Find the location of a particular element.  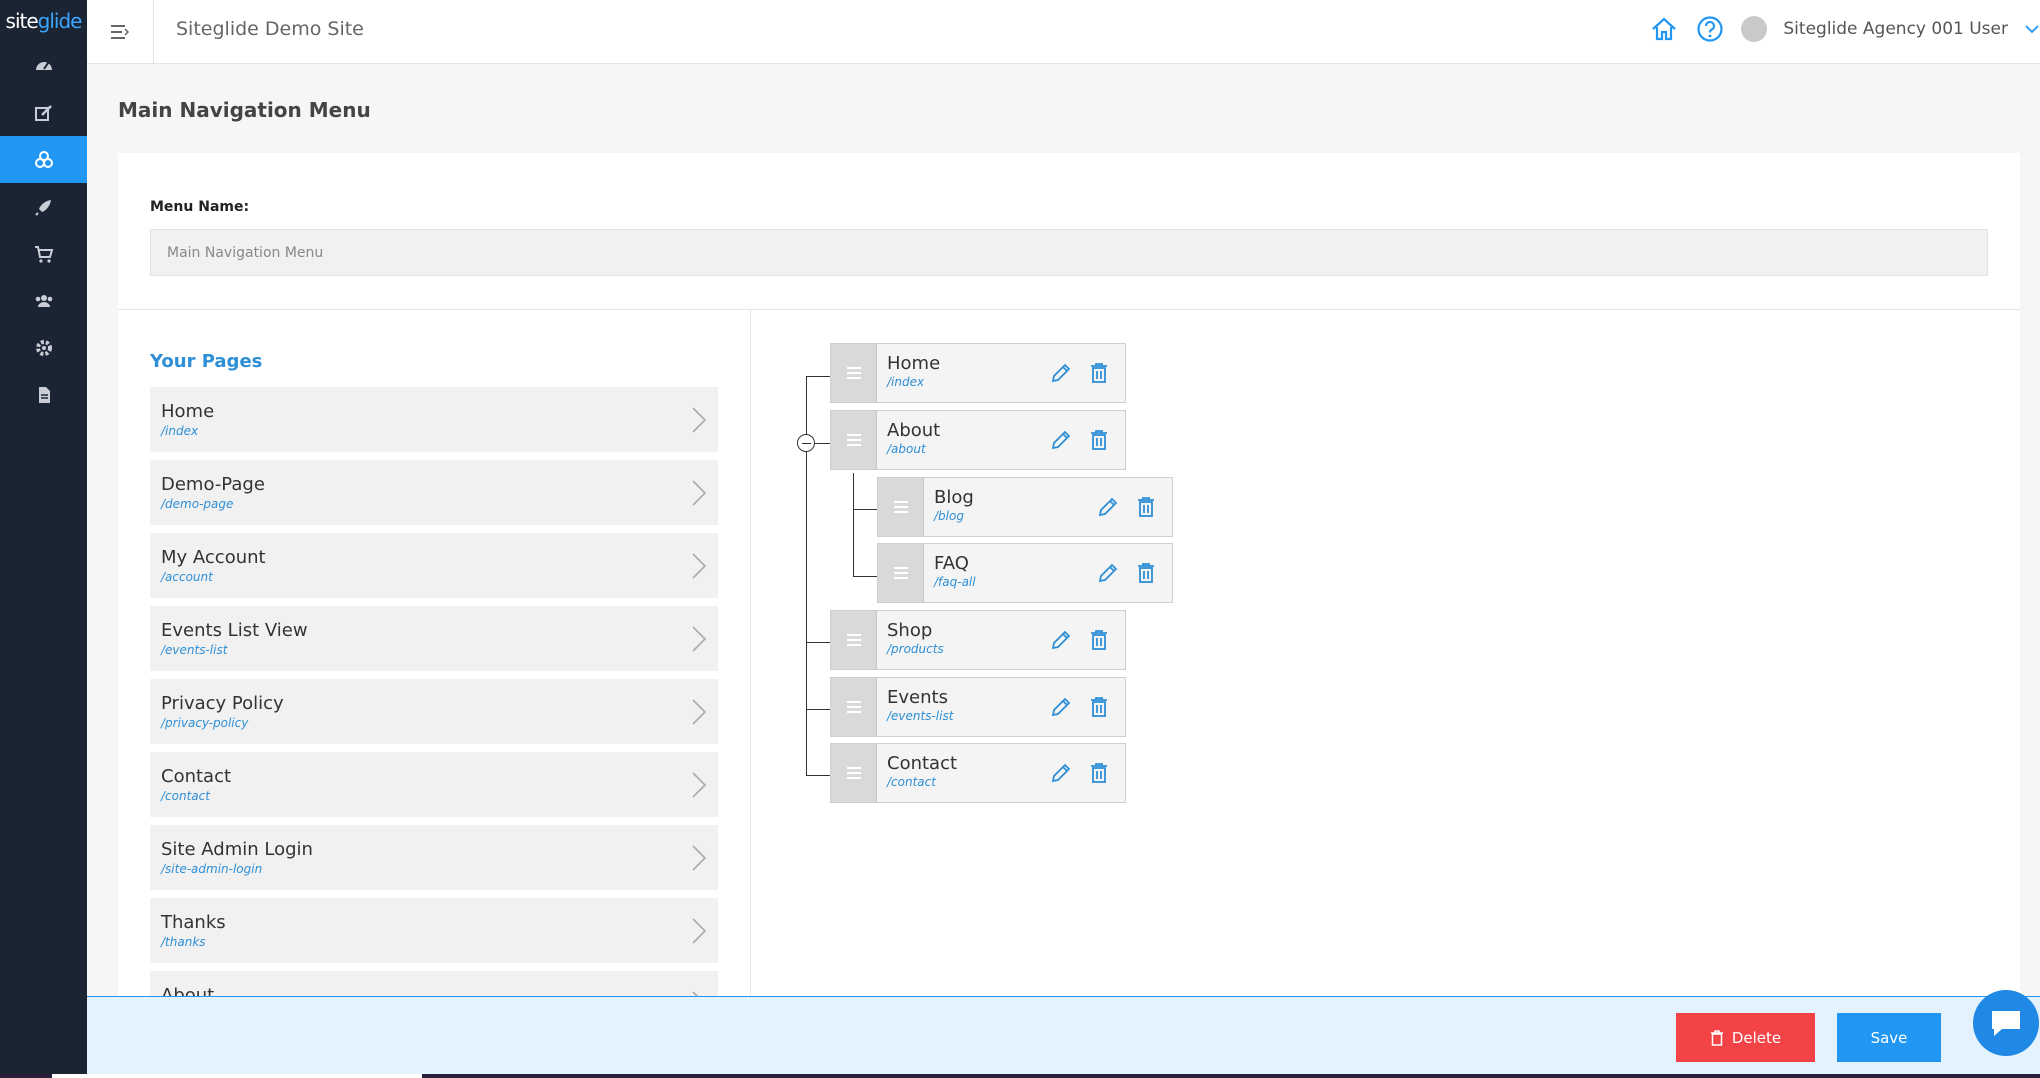

minus-icon is located at coordinates (806, 443).